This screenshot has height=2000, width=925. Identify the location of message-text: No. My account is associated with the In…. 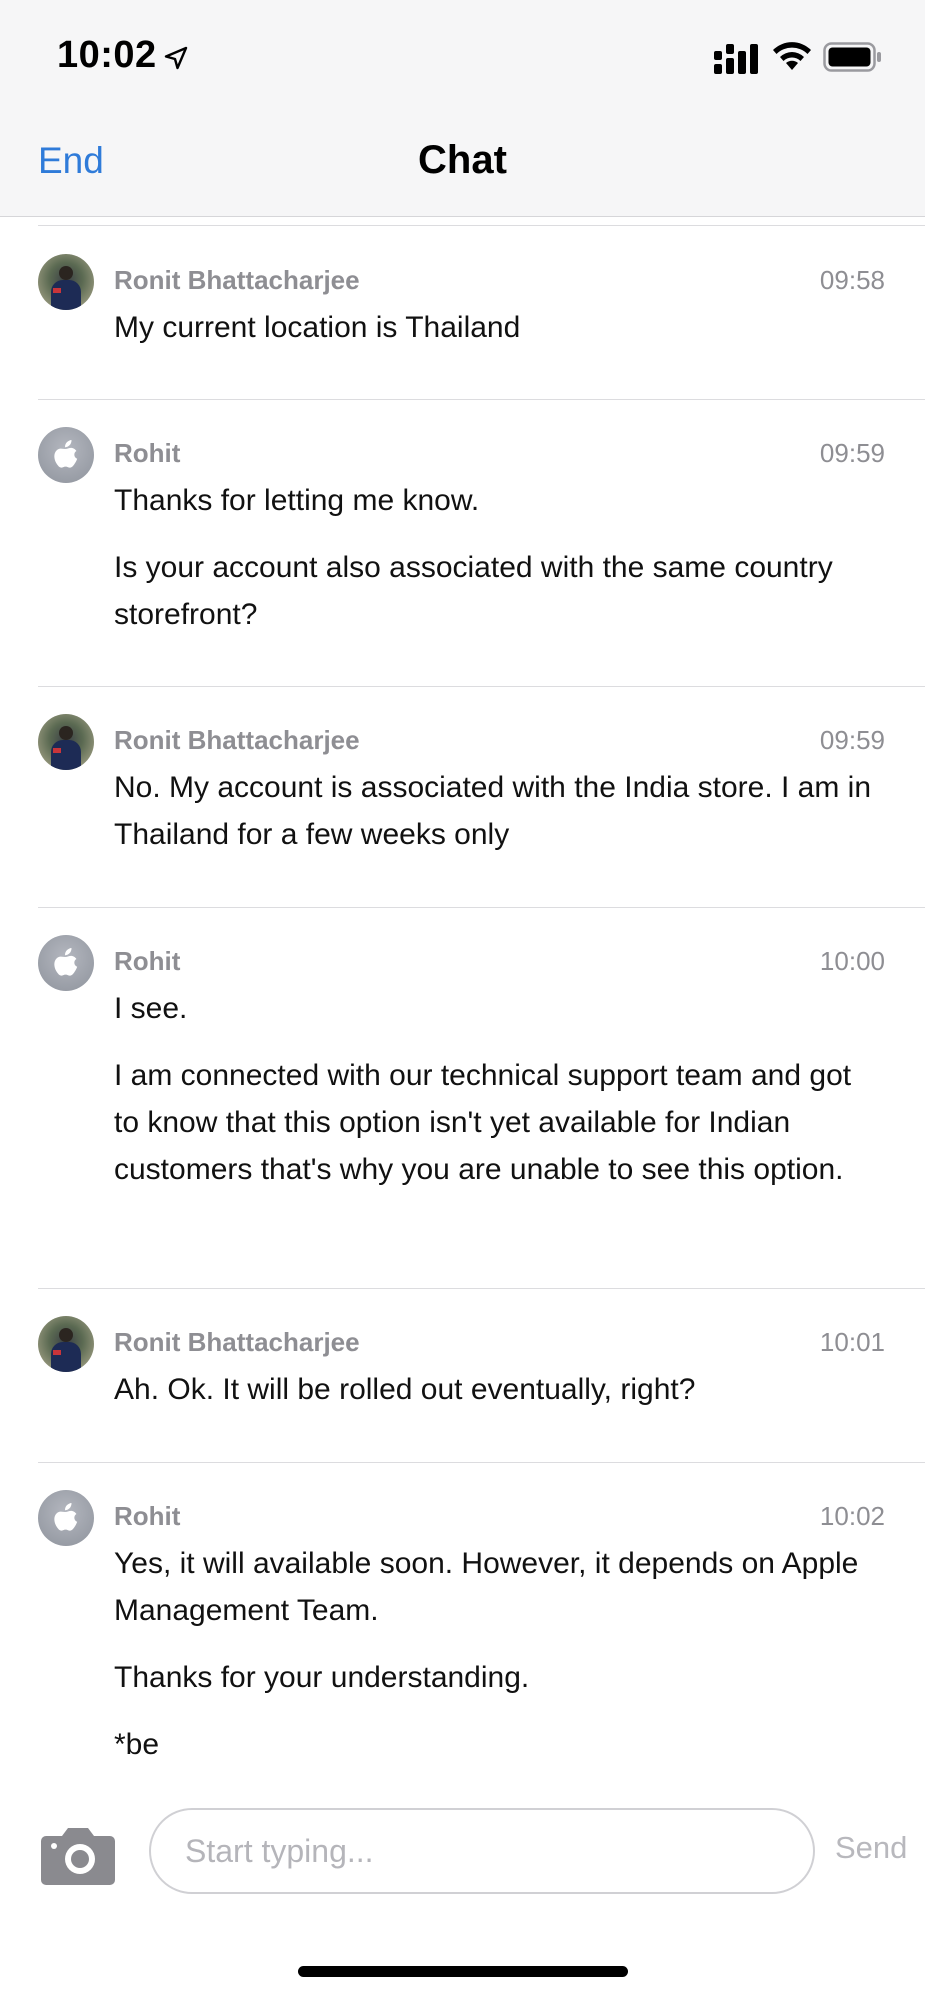
(493, 811).